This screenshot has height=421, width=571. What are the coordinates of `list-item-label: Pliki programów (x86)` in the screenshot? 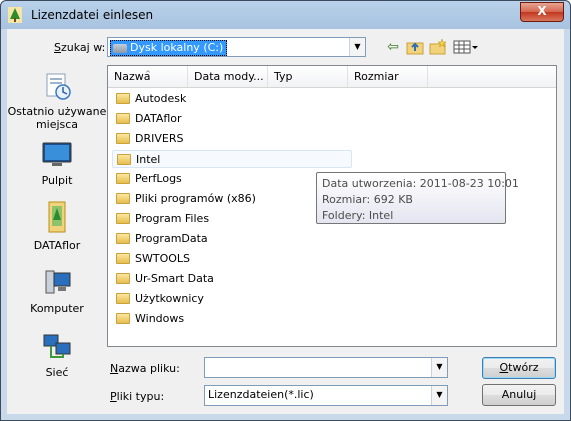 It's located at (195, 198).